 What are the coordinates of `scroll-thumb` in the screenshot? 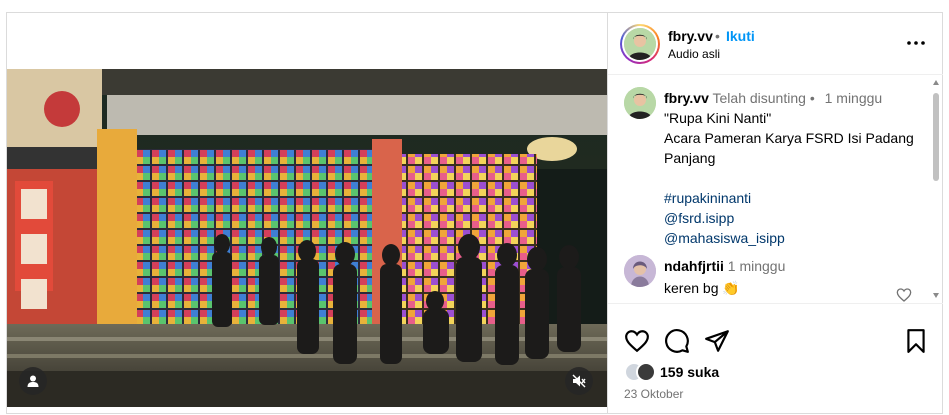 It's located at (936, 137).